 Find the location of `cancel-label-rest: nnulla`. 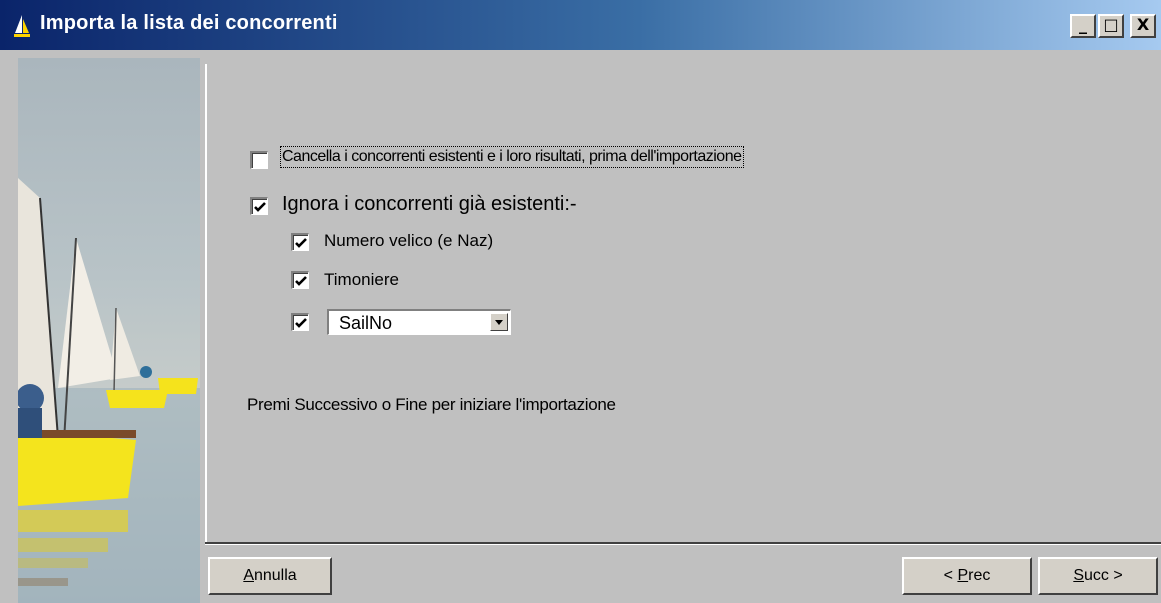

cancel-label-rest: nnulla is located at coordinates (275, 575).